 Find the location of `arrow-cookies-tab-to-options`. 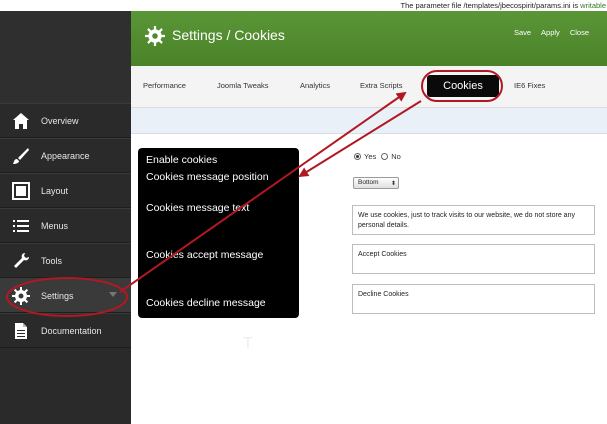

arrow-cookies-tab-to-options is located at coordinates (360, 139).